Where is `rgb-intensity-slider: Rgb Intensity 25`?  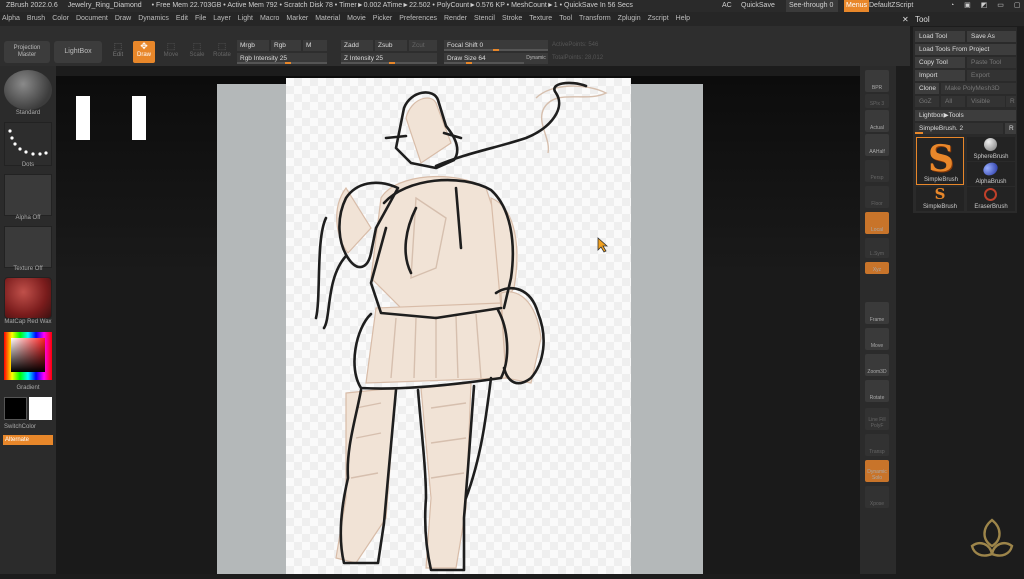
rgb-intensity-slider: Rgb Intensity 25 is located at coordinates (282, 58).